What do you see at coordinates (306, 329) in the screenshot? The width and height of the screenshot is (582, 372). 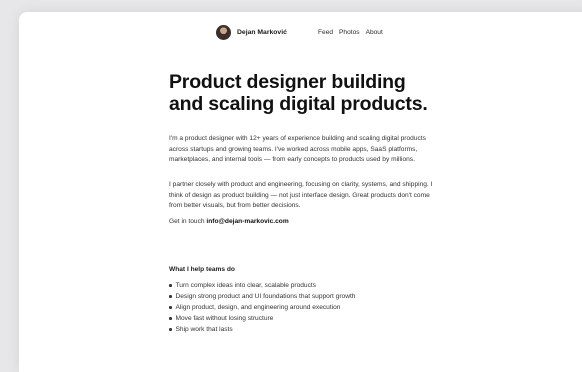 I see `list-item: Ship work that lasts` at bounding box center [306, 329].